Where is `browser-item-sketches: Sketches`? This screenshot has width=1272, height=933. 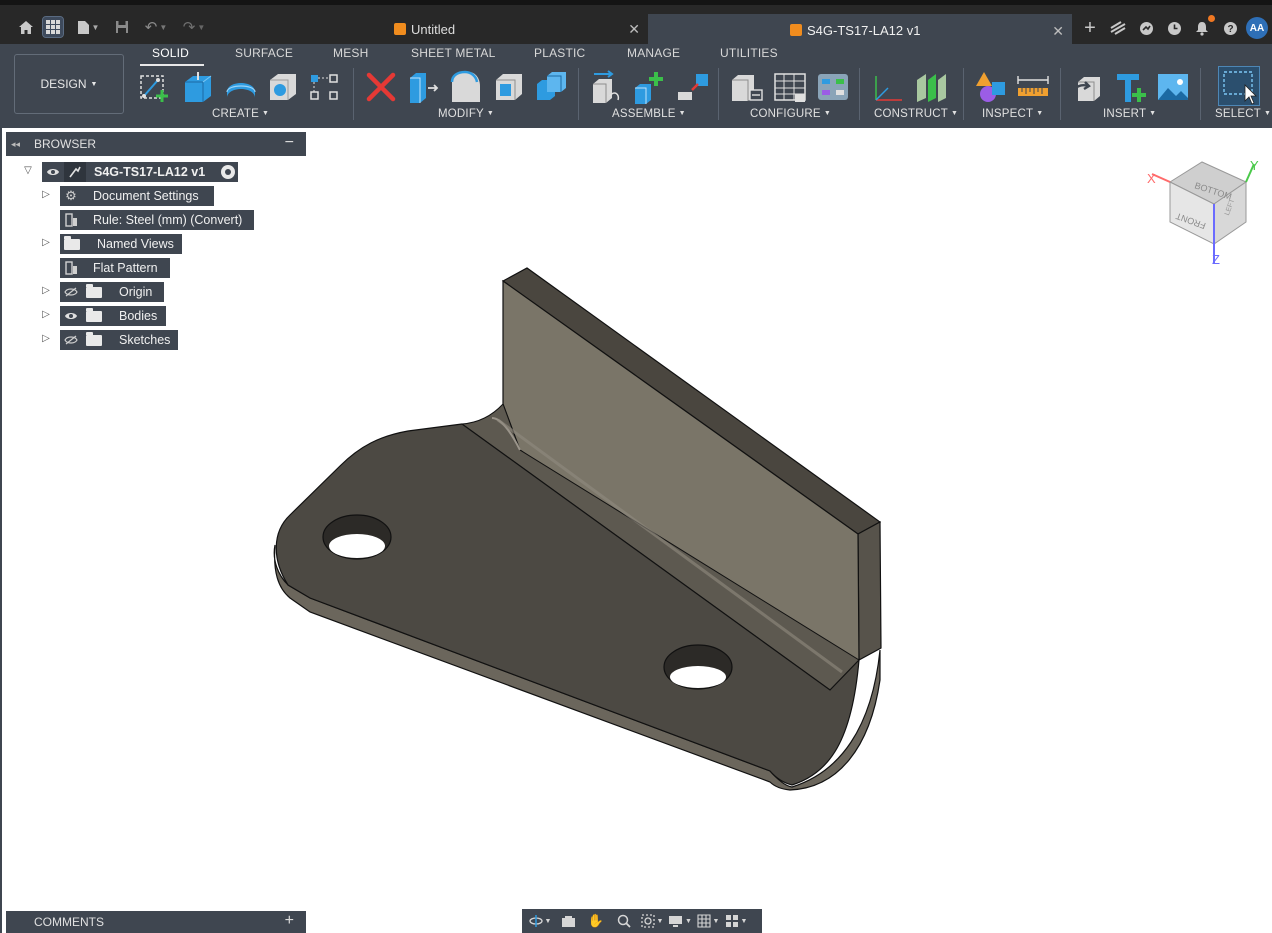
browser-item-sketches: Sketches is located at coordinates (119, 340).